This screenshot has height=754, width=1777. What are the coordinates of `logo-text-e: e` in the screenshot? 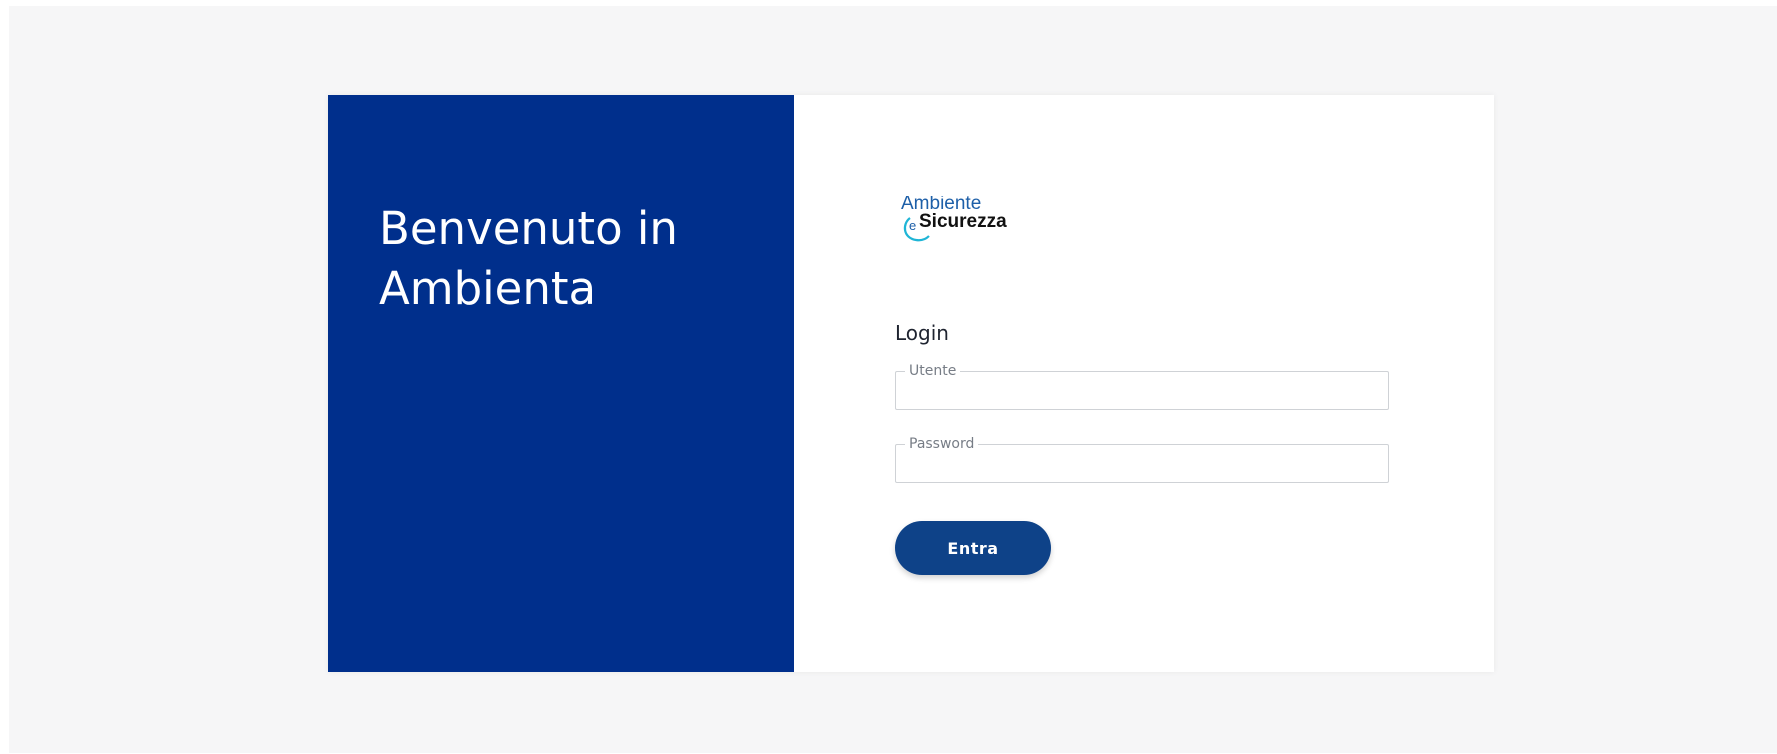 It's located at (912, 225).